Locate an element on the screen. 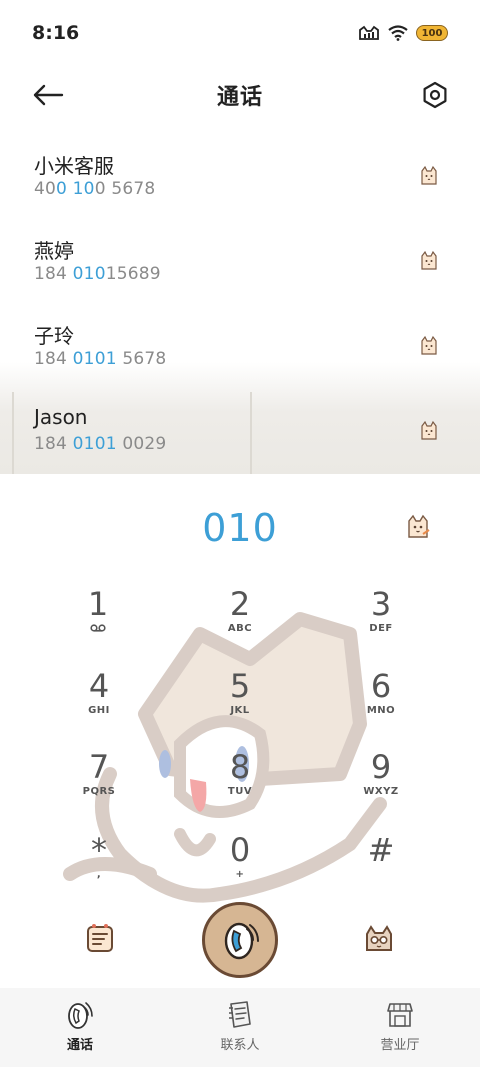 The image size is (480, 1067). signal-cat-icon is located at coordinates (369, 32).